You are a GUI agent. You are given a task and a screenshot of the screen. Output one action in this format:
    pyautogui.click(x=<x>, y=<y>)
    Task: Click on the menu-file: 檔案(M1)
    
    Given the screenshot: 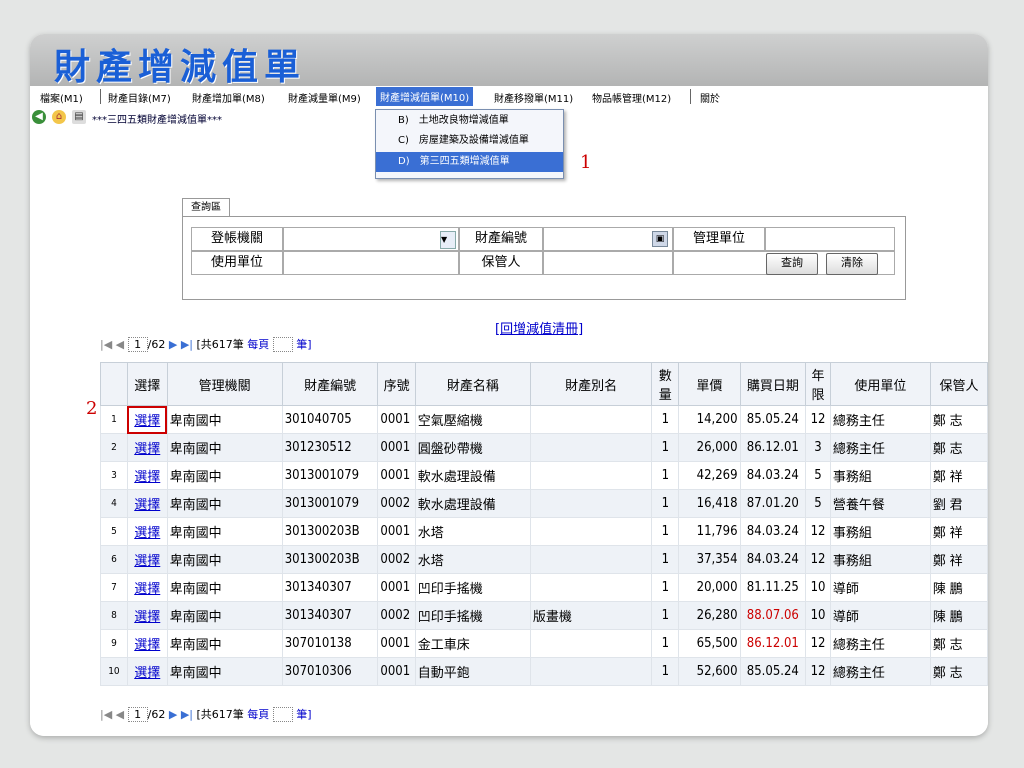 What is the action you would take?
    pyautogui.click(x=61, y=97)
    